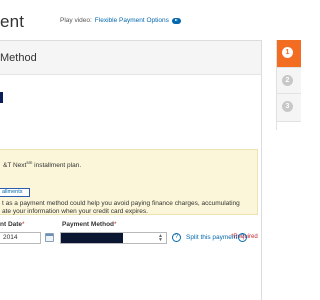  Describe the element at coordinates (130, 58) in the screenshot. I see `panel-header: Method` at that location.